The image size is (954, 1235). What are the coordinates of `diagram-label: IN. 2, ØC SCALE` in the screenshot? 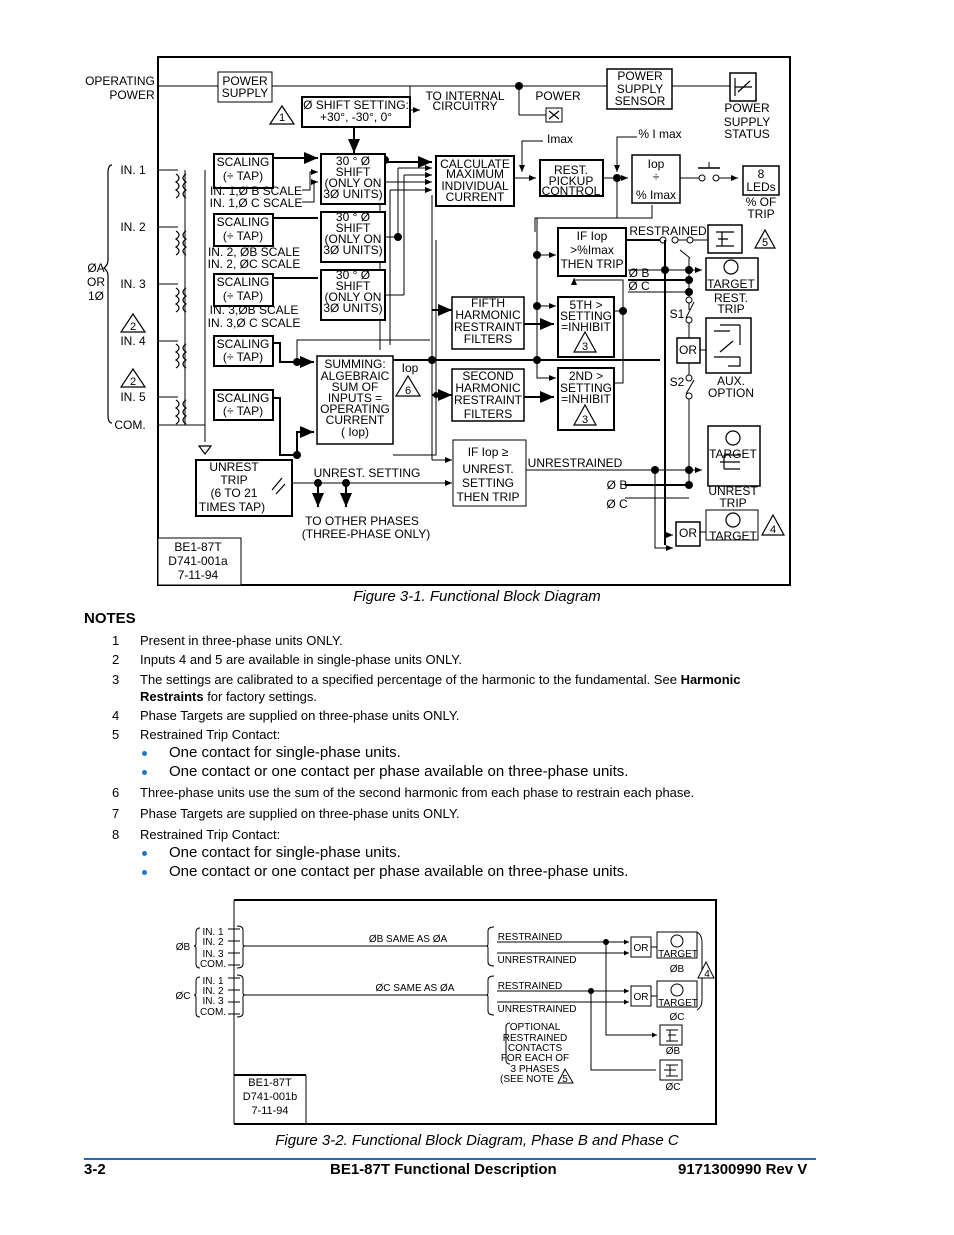 It's located at (254, 264).